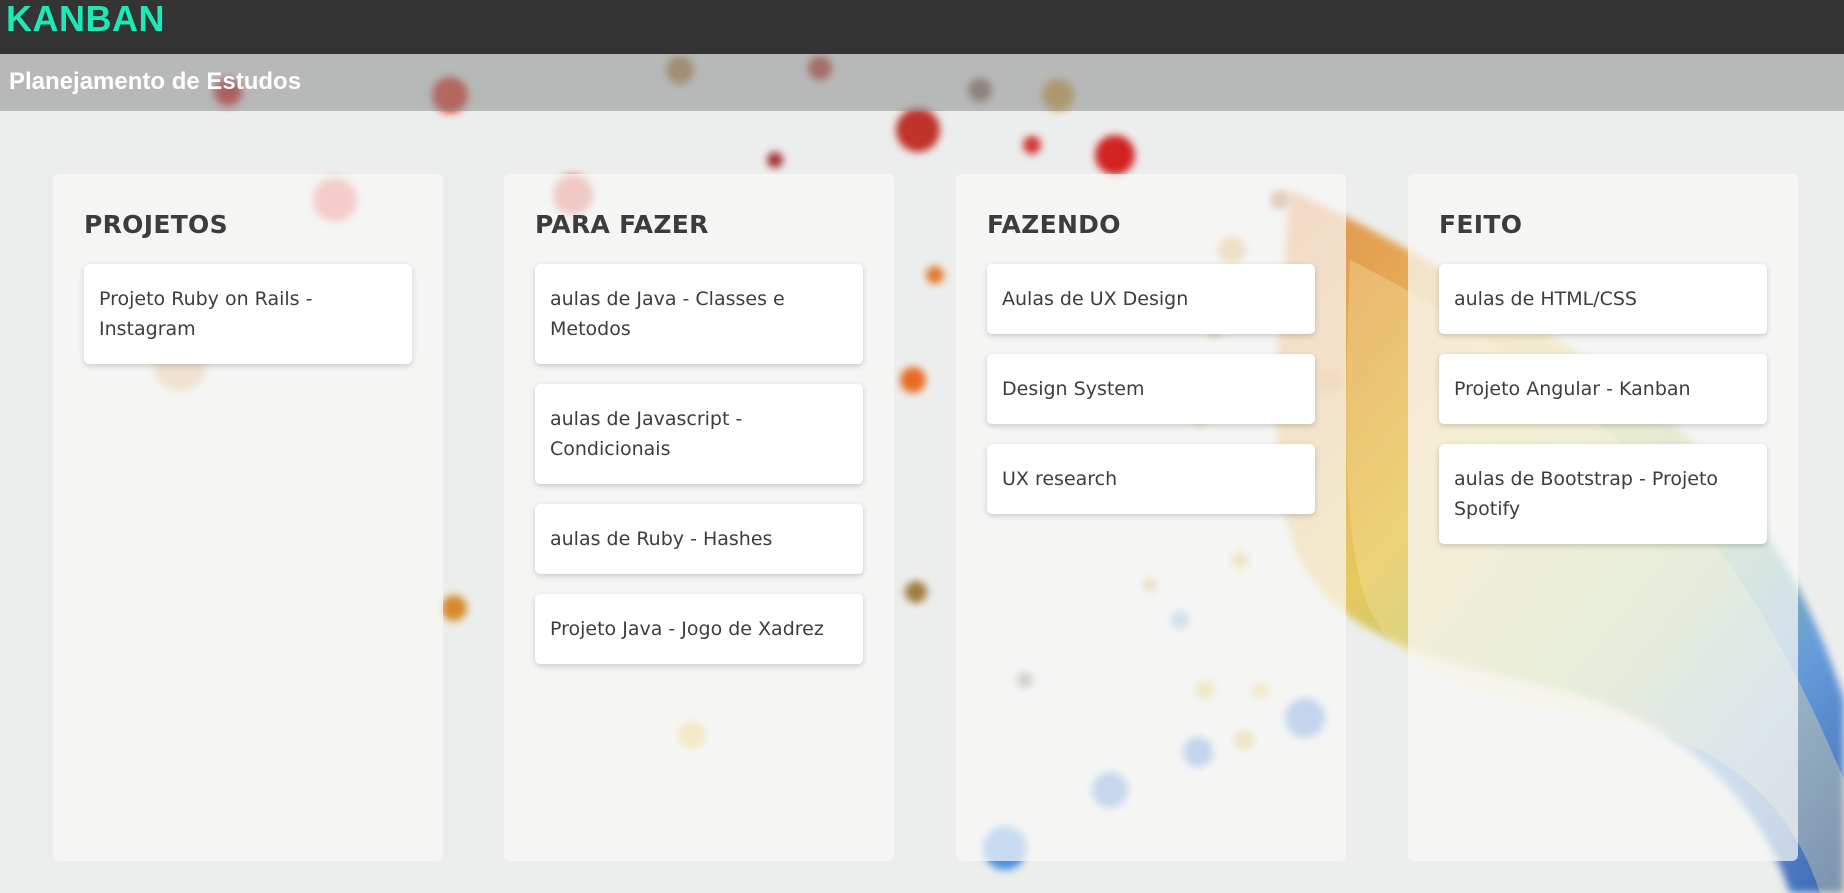 The image size is (1844, 893). I want to click on task-card: aulas de Ruby - Hashes, so click(699, 539).